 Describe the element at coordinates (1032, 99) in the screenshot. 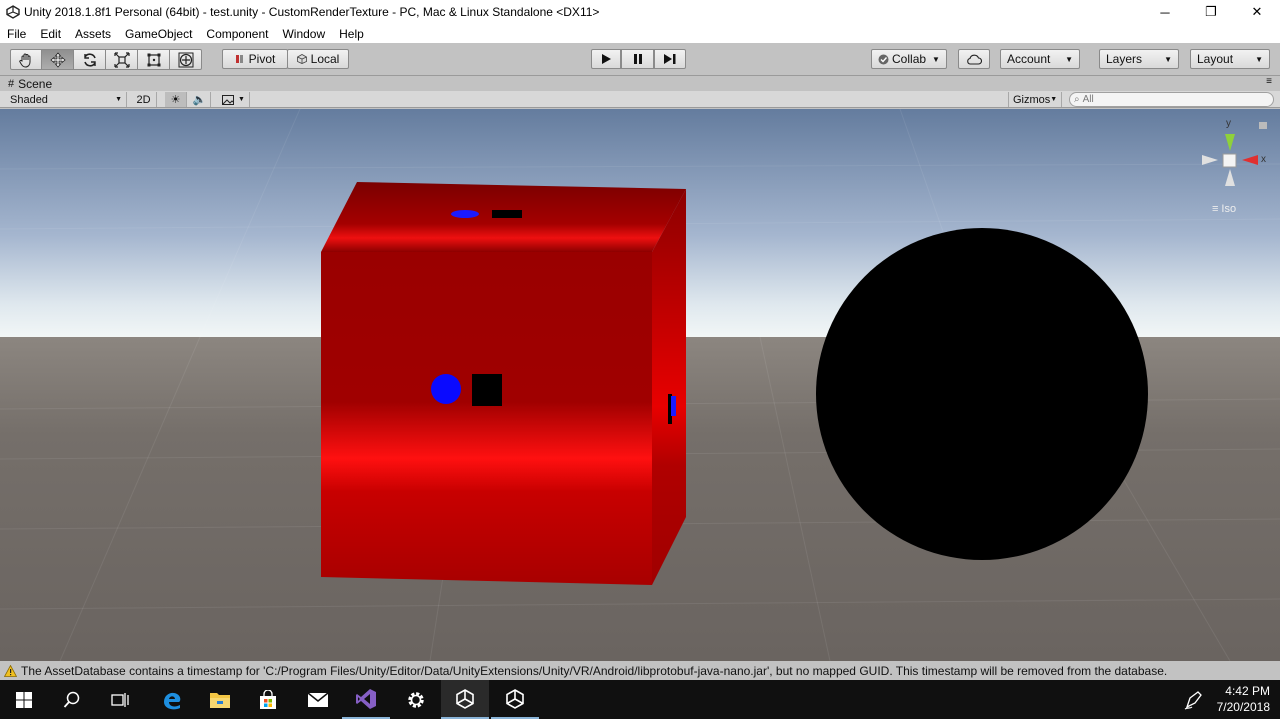

I see `gizmos-label: Gizmos` at that location.